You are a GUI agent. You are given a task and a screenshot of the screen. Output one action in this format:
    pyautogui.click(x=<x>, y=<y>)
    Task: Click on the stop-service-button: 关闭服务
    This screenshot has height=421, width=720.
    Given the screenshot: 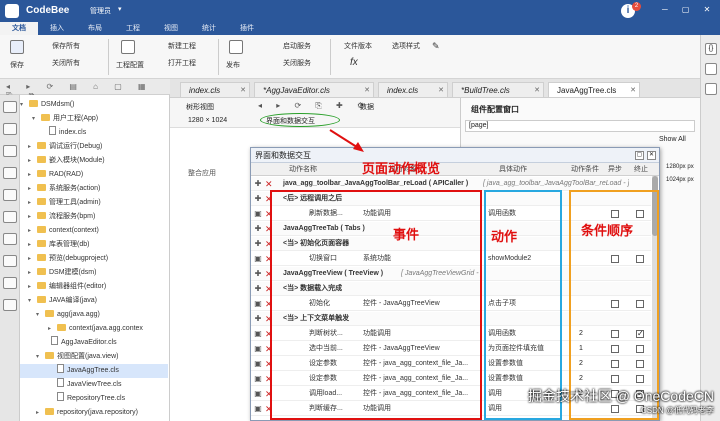 What is the action you would take?
    pyautogui.click(x=297, y=63)
    